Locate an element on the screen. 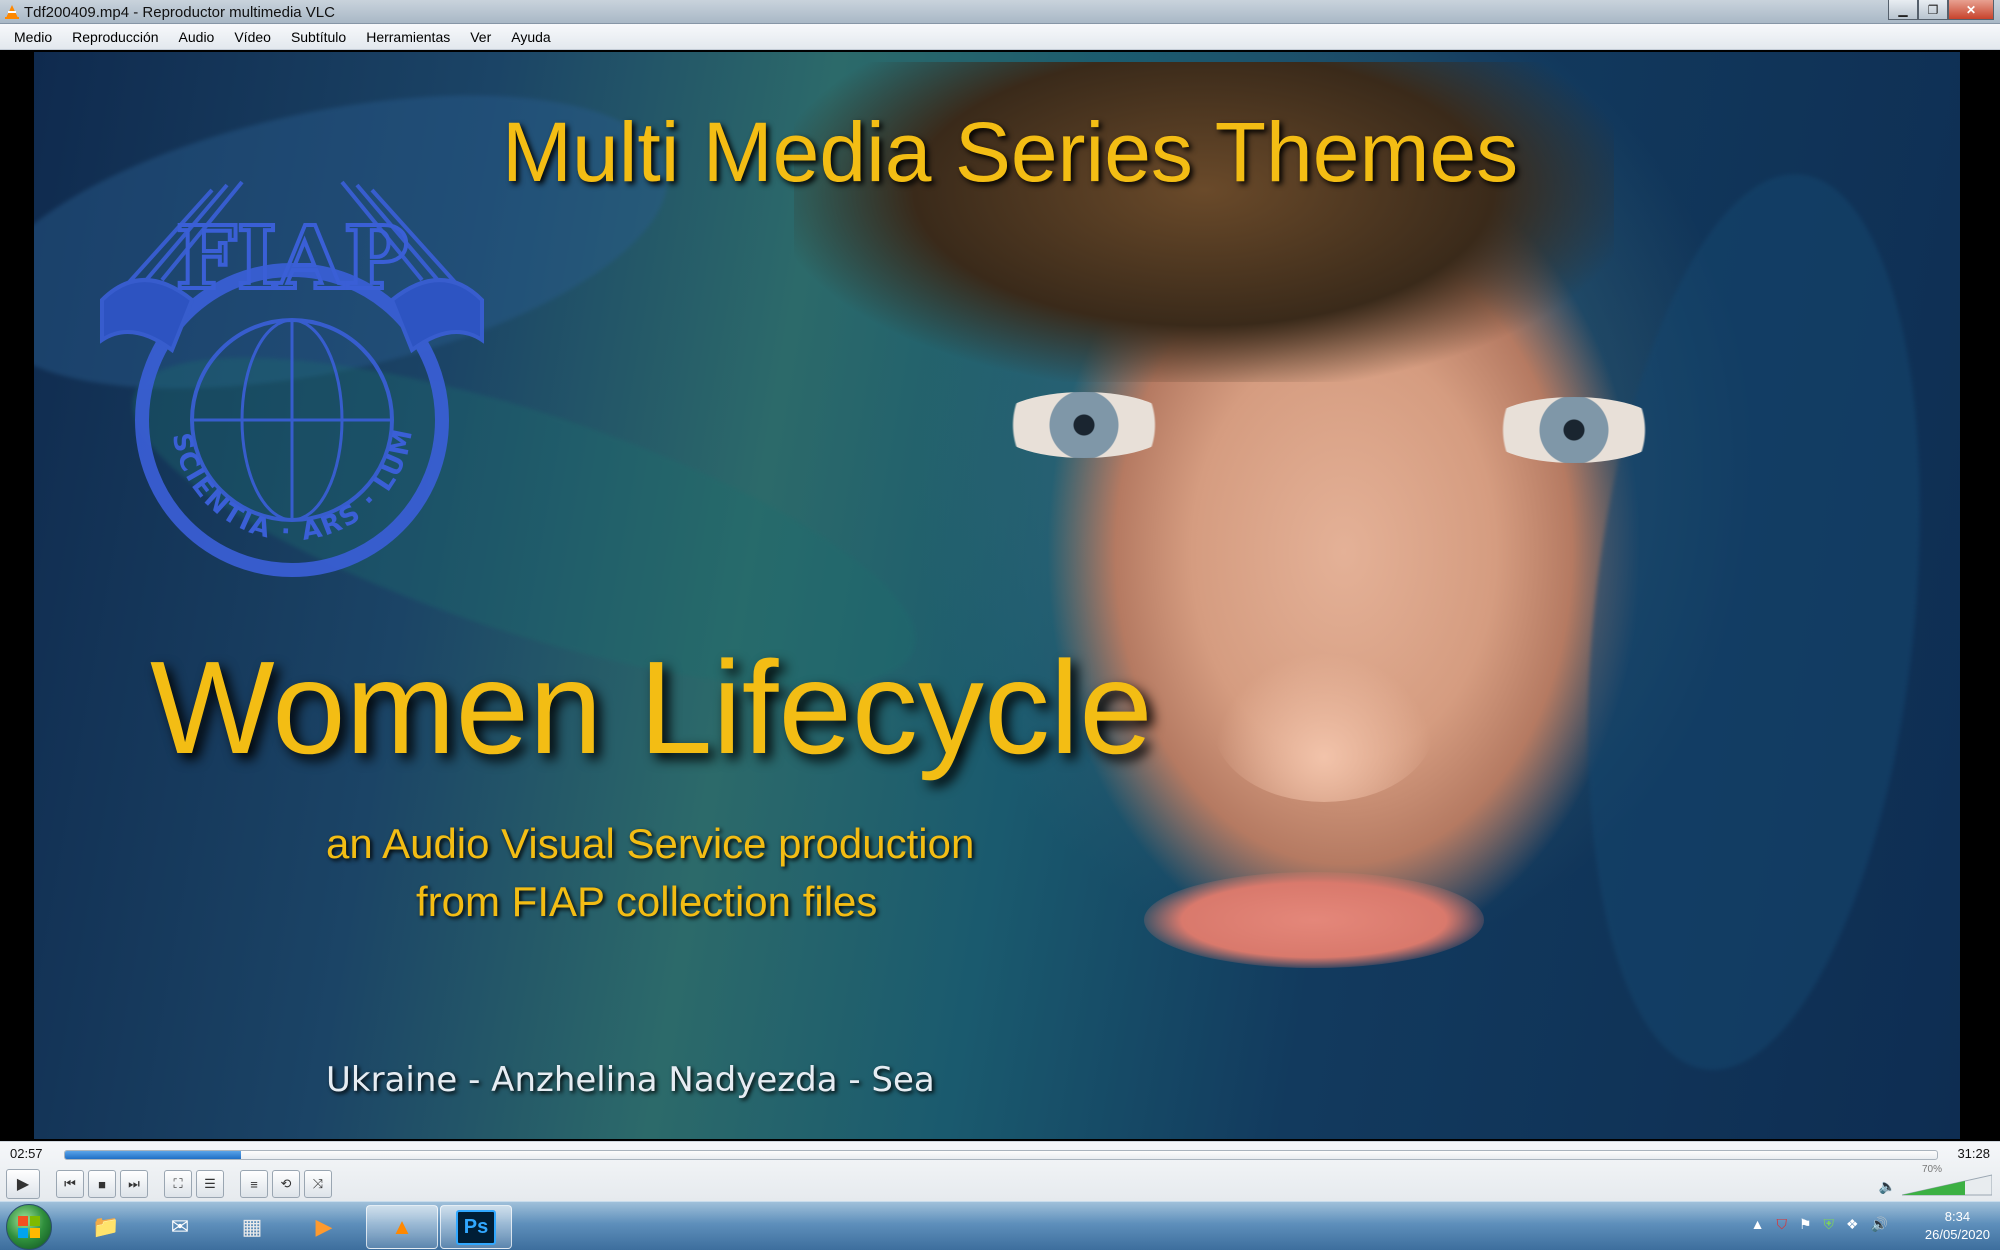  stop-icon: ■ is located at coordinates (102, 1184).